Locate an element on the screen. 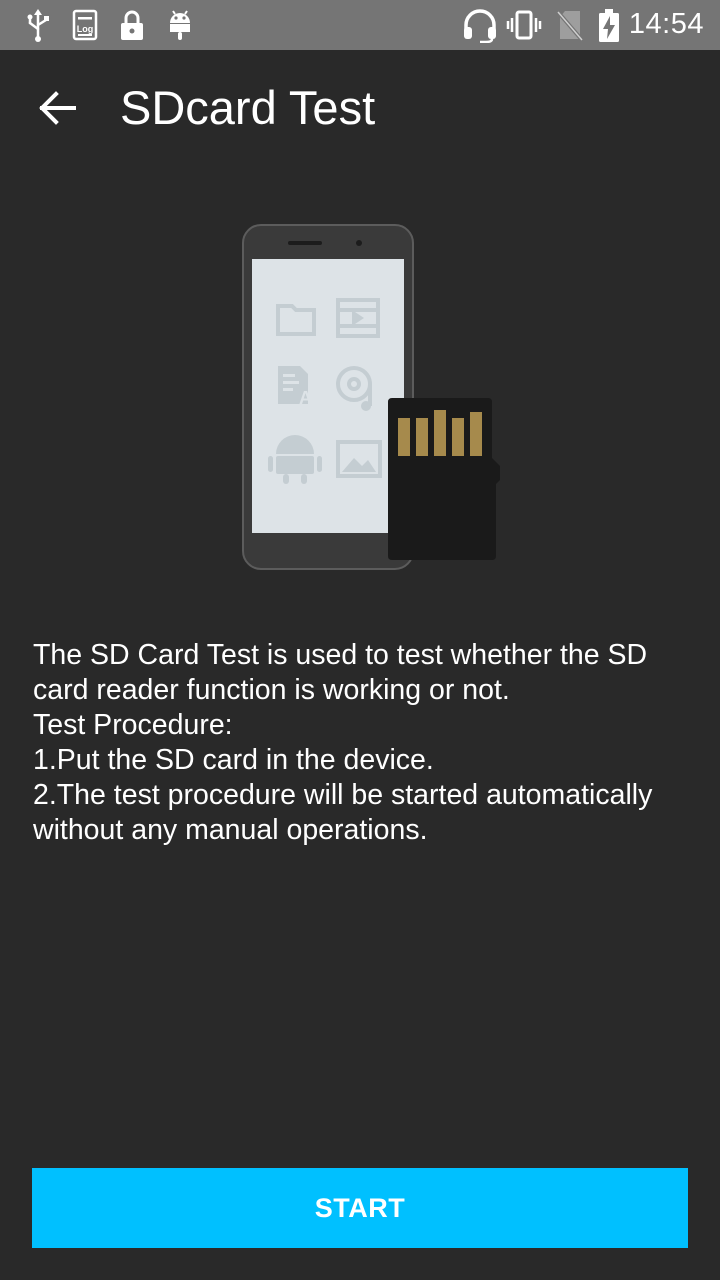  back-button is located at coordinates (58, 108).